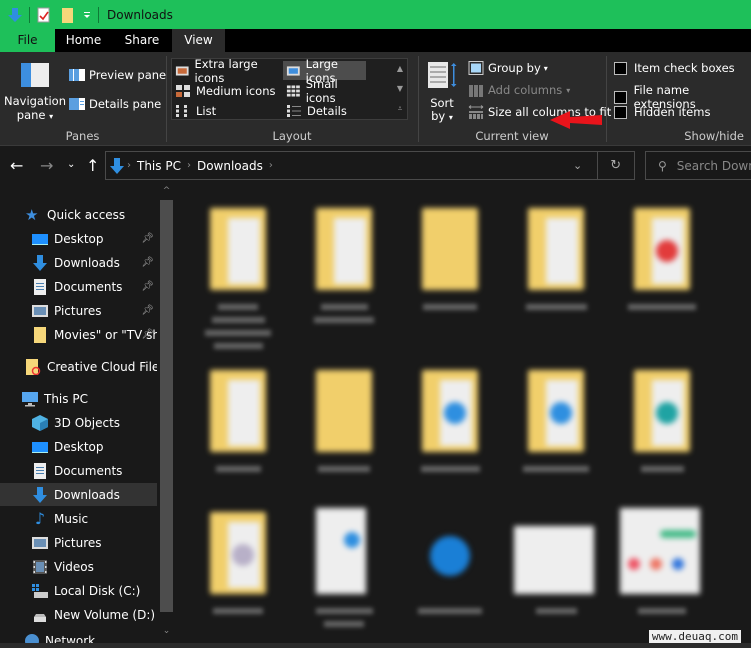 The width and height of the screenshot is (751, 648). Describe the element at coordinates (324, 110) in the screenshot. I see `layout-details: Details` at that location.